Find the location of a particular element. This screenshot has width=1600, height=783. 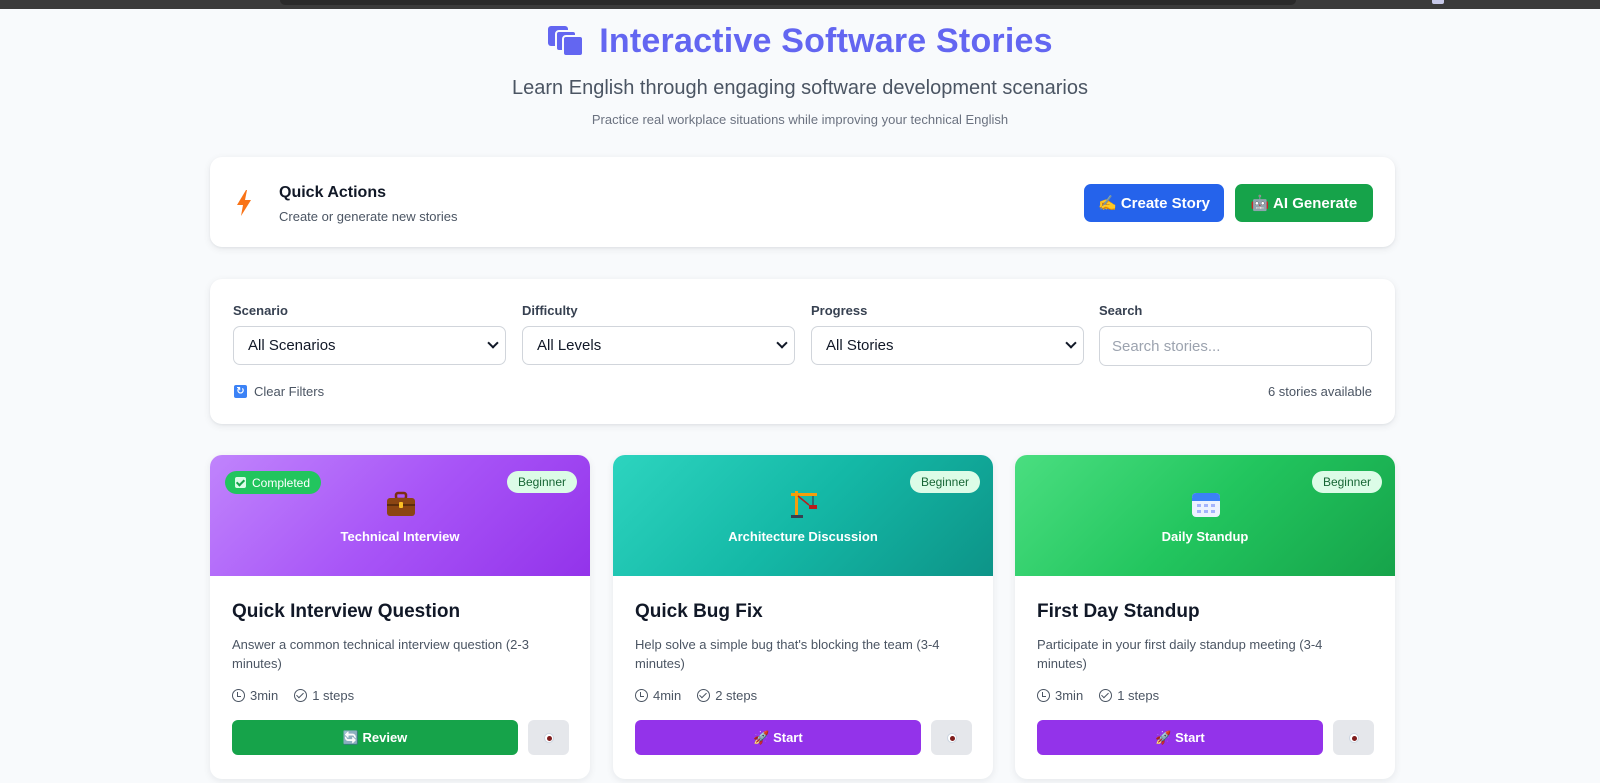

card-header: Completed Beginner Technical Interview is located at coordinates (400, 515).